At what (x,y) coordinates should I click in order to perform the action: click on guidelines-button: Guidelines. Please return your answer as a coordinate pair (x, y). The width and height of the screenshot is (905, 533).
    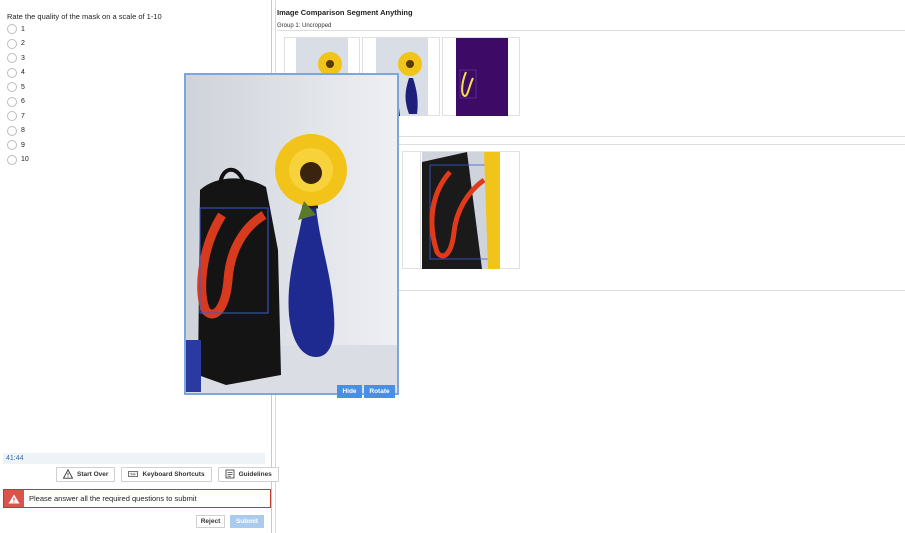
    Looking at the image, I should click on (248, 474).